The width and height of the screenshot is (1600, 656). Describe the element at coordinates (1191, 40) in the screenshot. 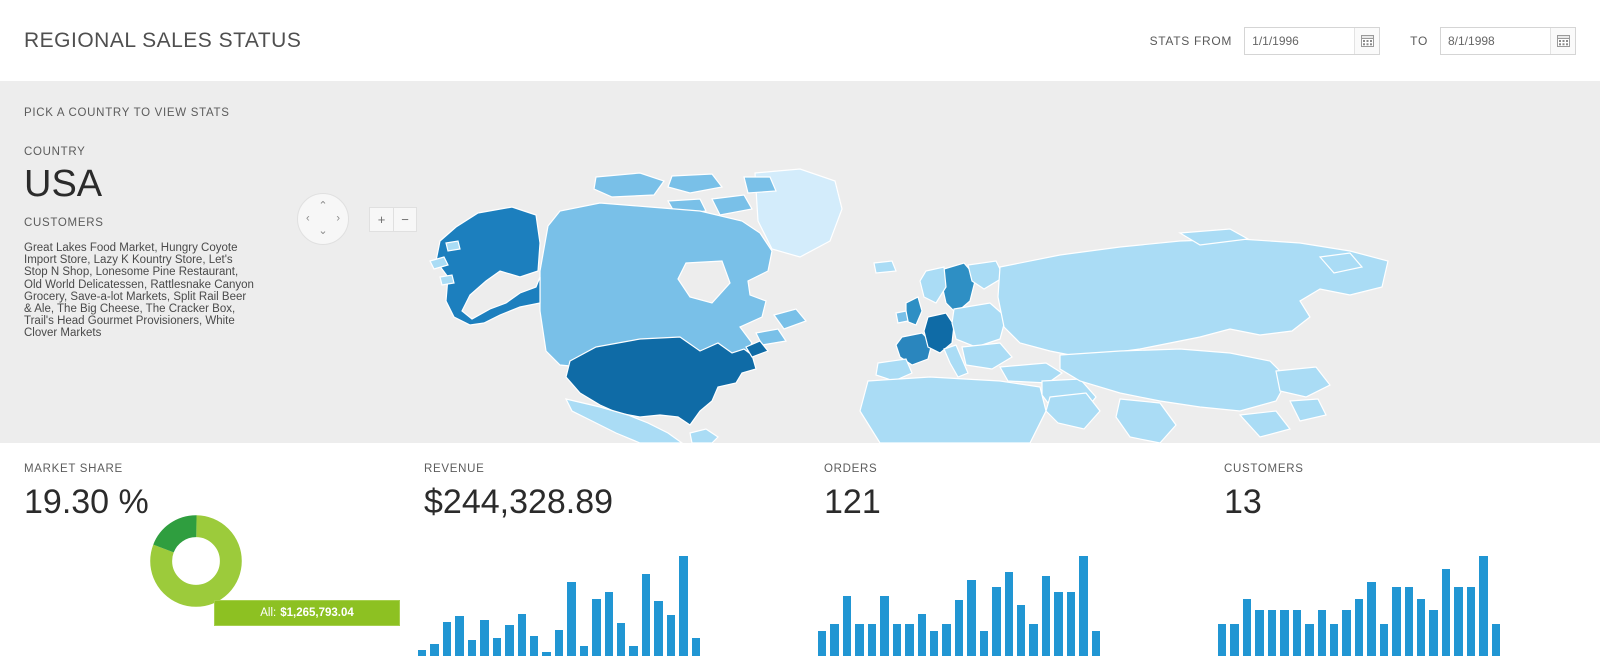

I see `stats-from-label: STATS FROM` at that location.